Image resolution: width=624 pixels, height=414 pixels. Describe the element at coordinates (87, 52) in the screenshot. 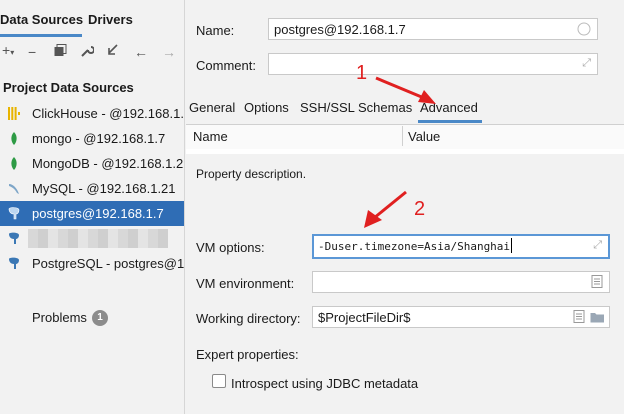

I see `wrench-icon` at that location.